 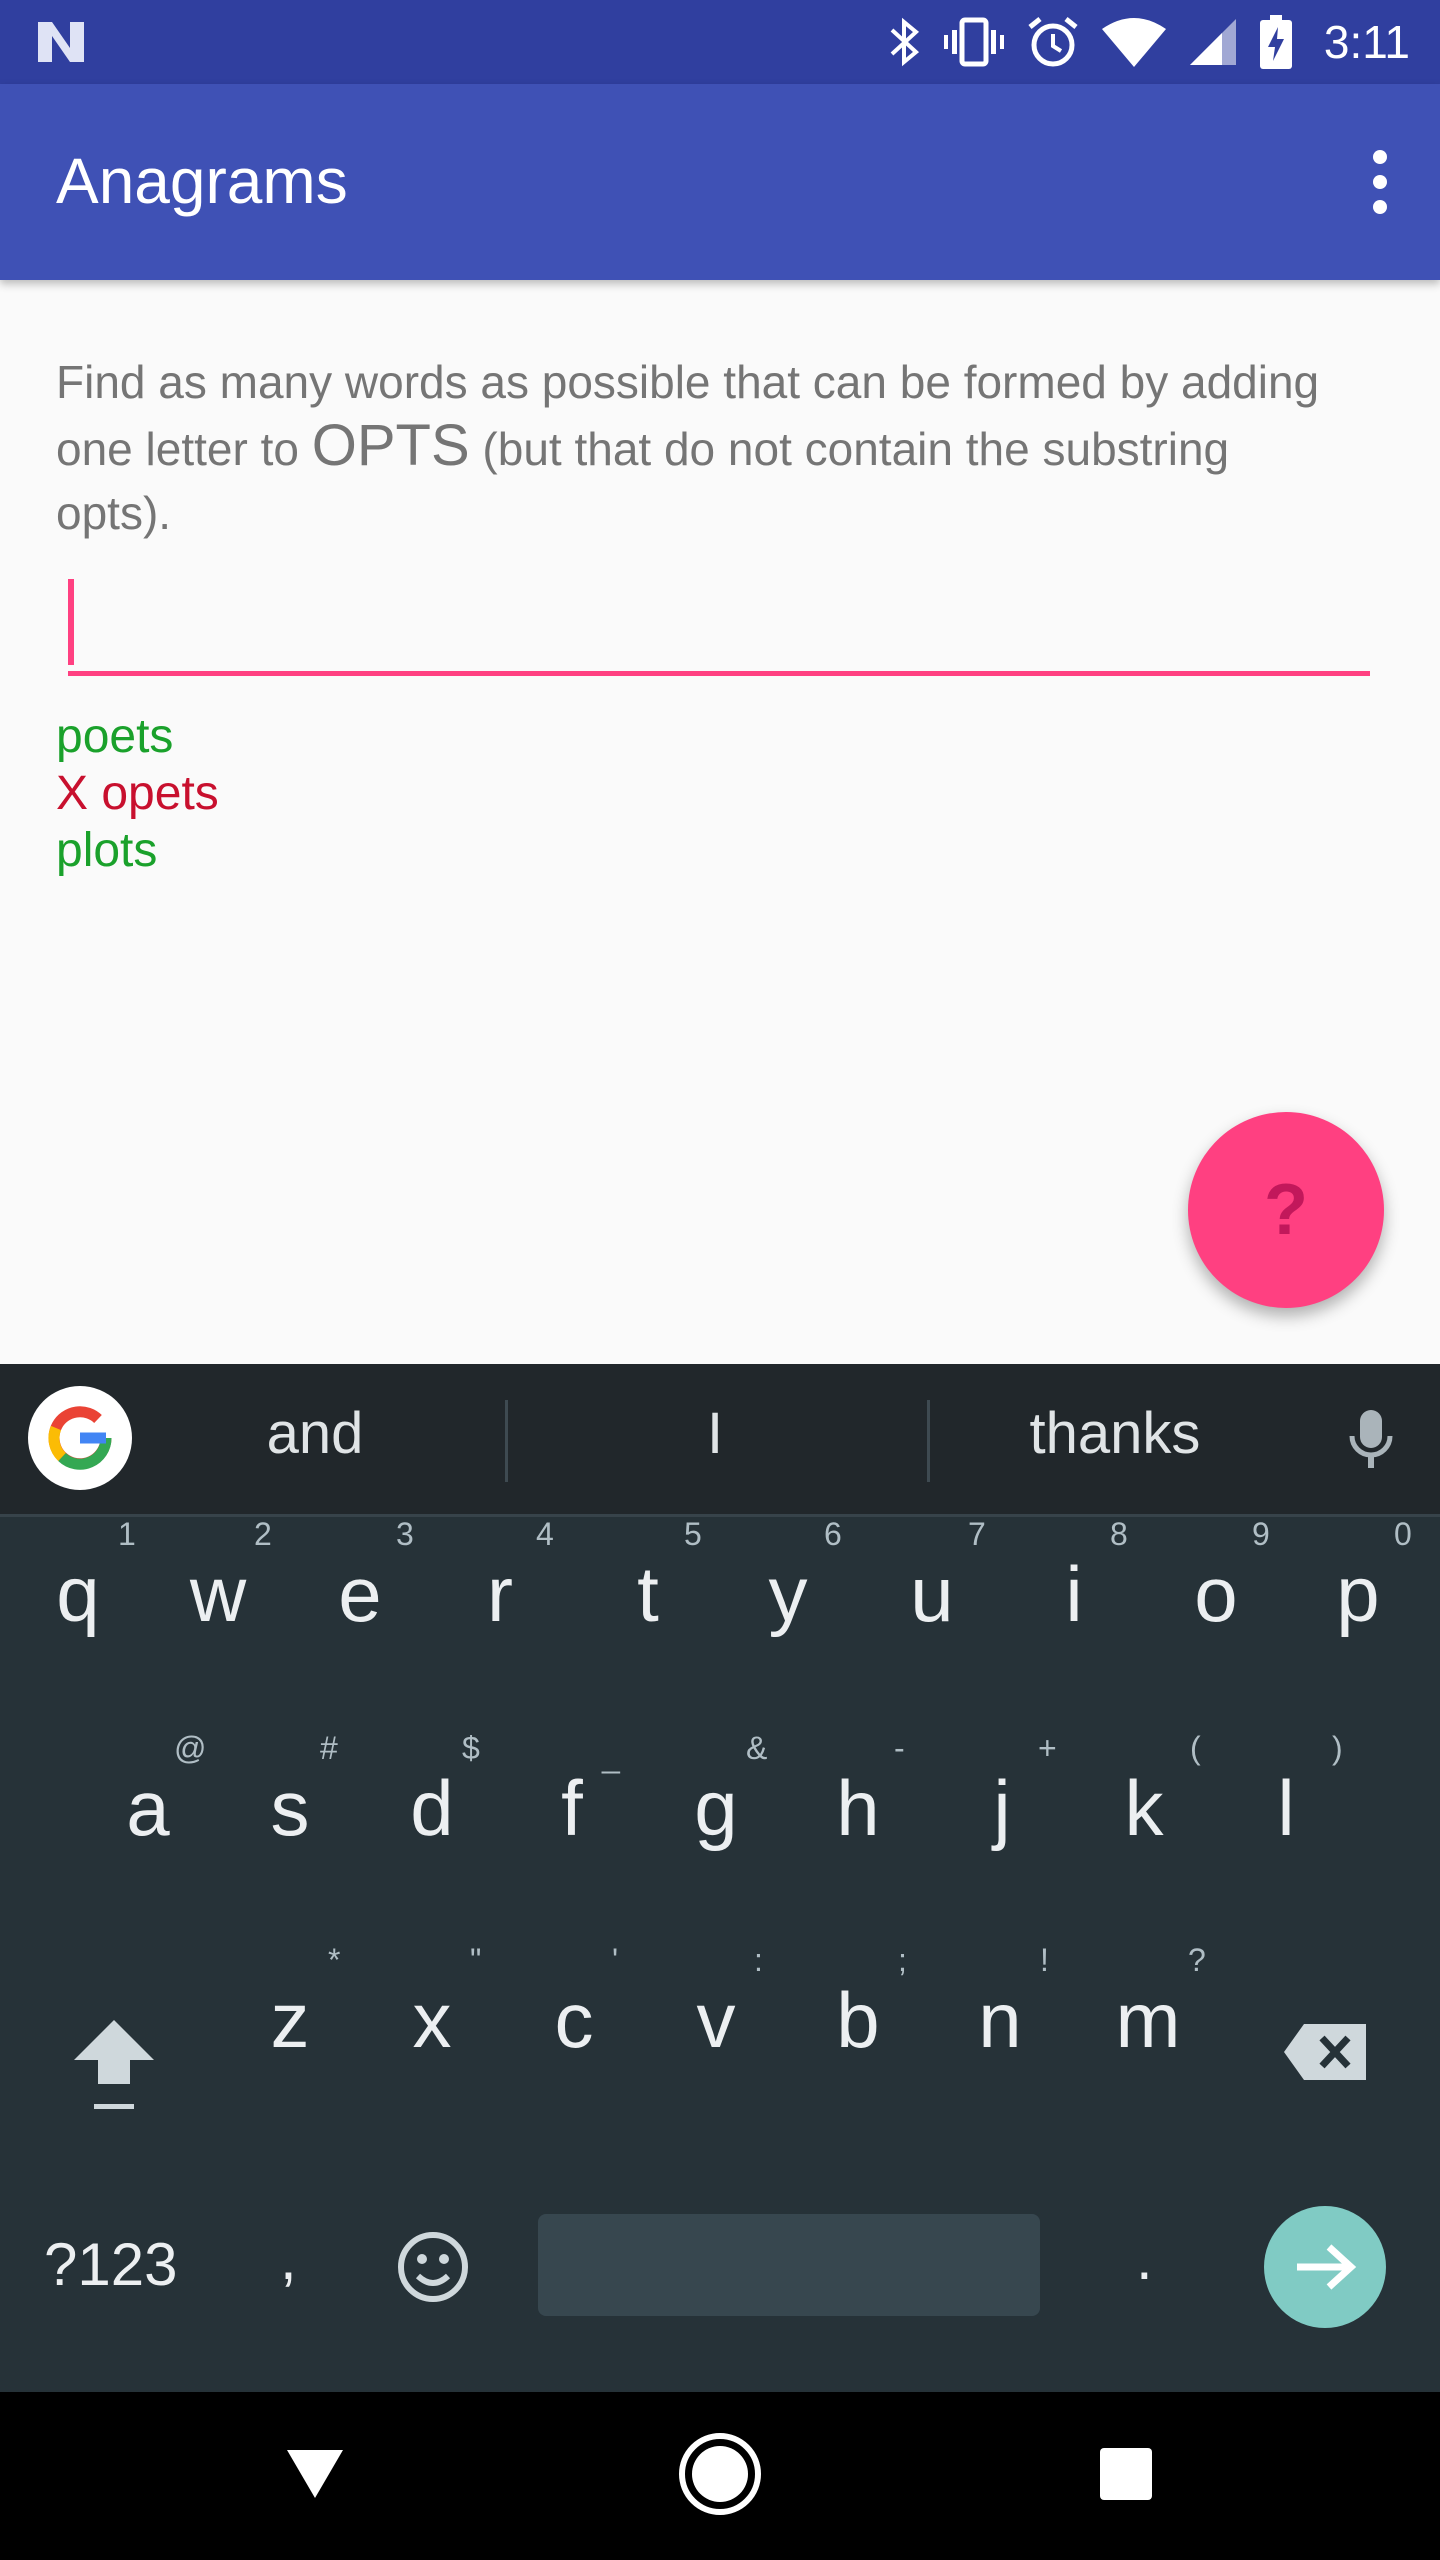 I want to click on home-icon, so click(x=720, y=2474).